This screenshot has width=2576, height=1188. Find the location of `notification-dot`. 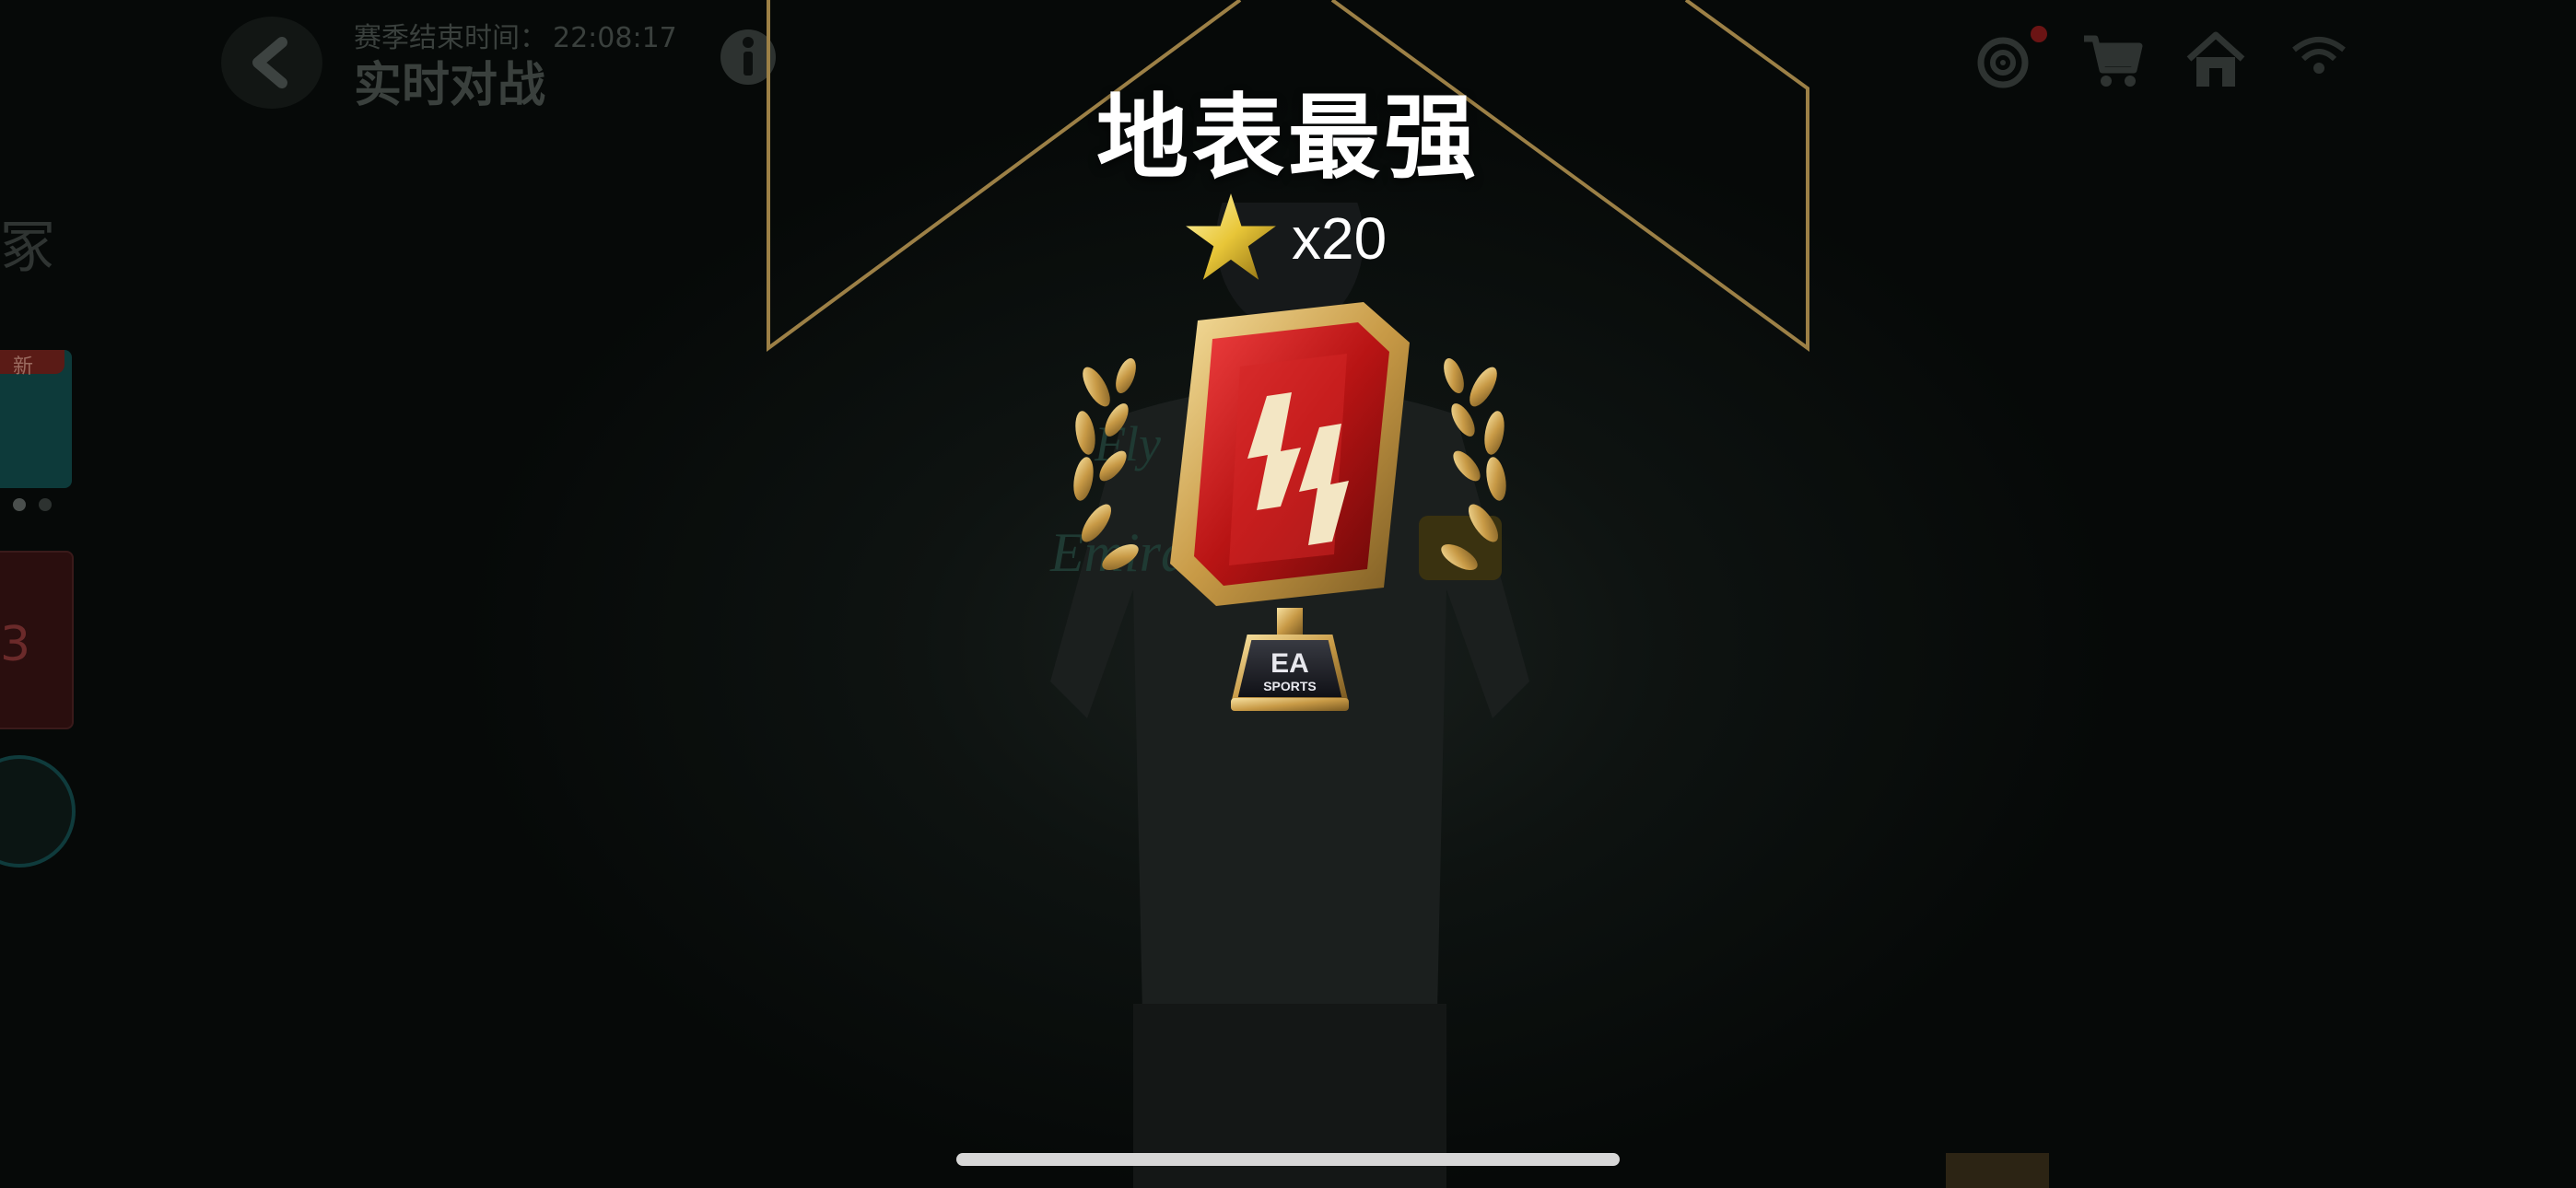

notification-dot is located at coordinates (2039, 34).